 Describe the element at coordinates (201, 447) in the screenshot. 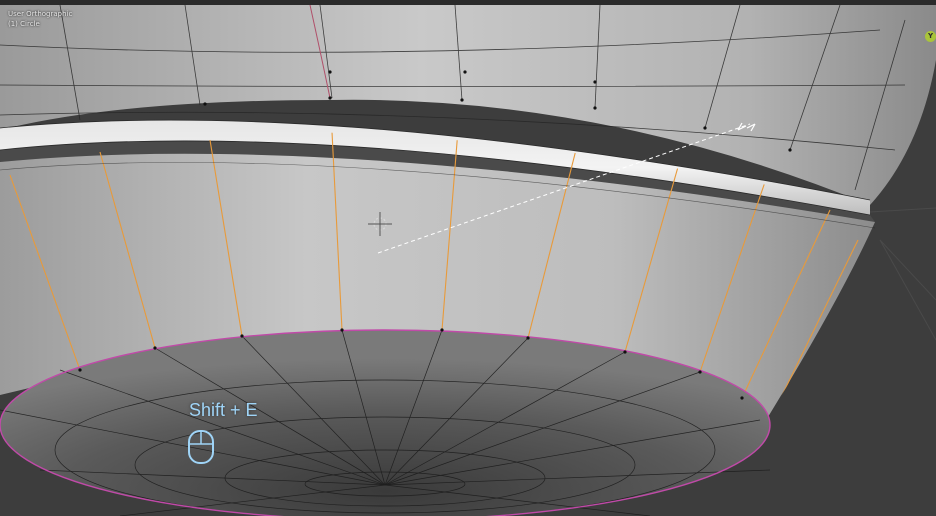

I see `mouse-icon` at that location.